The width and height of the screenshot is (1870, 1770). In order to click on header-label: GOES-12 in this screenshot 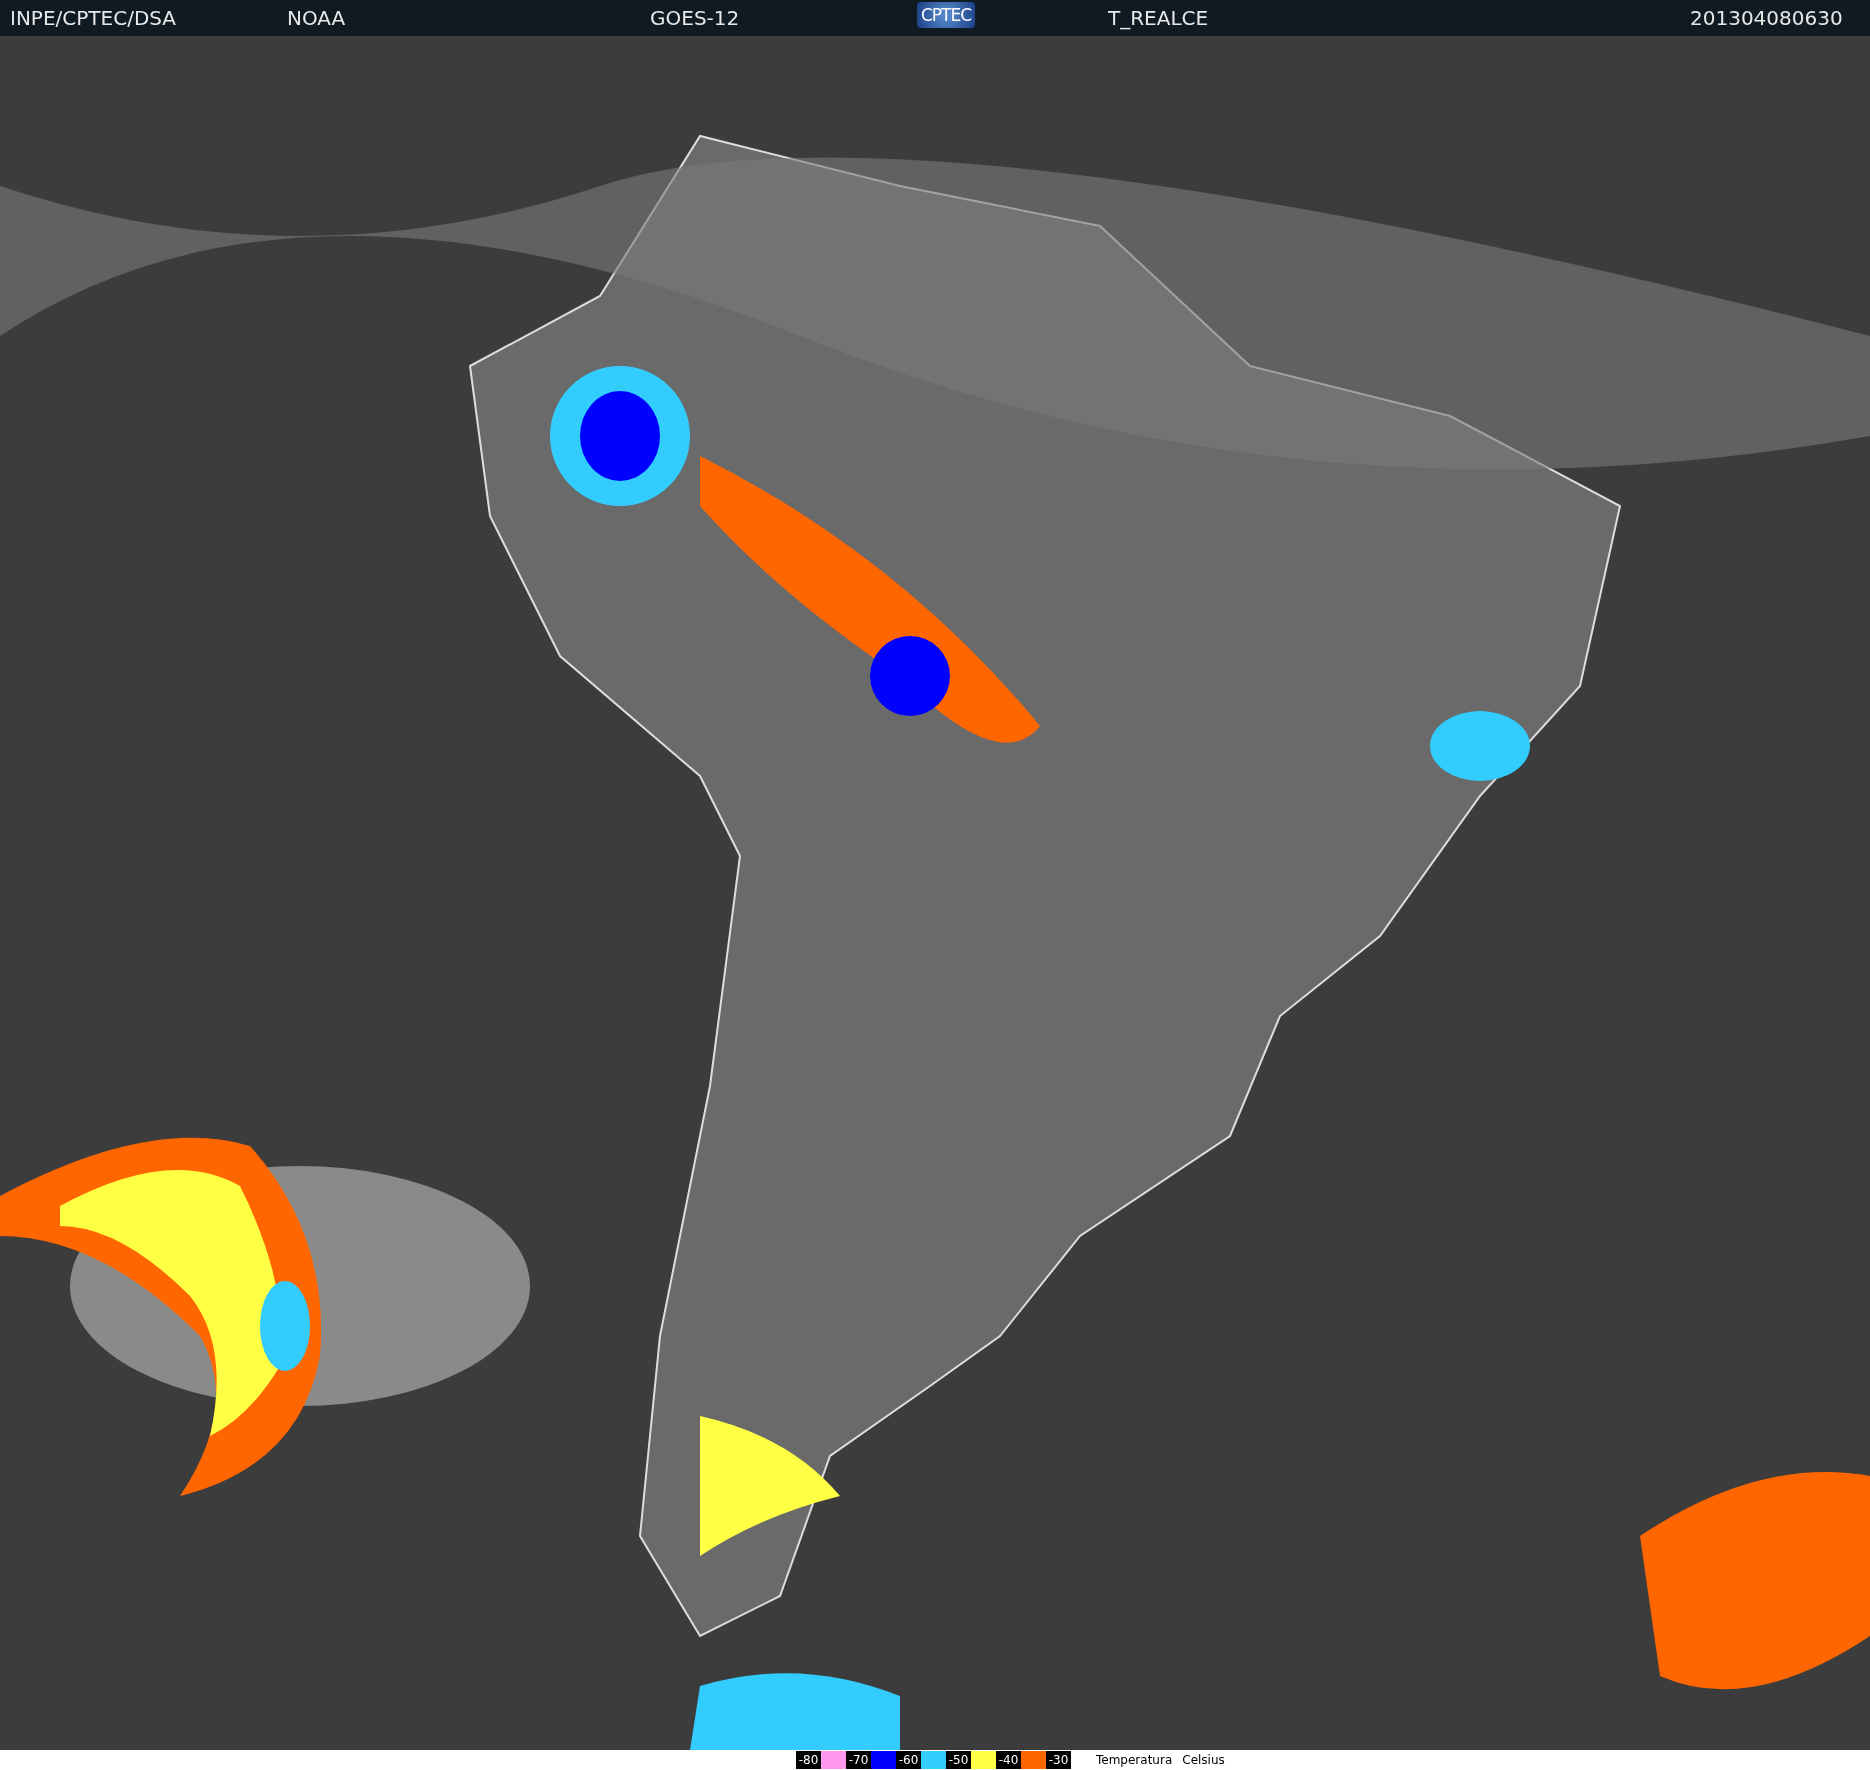, I will do `click(695, 18)`.